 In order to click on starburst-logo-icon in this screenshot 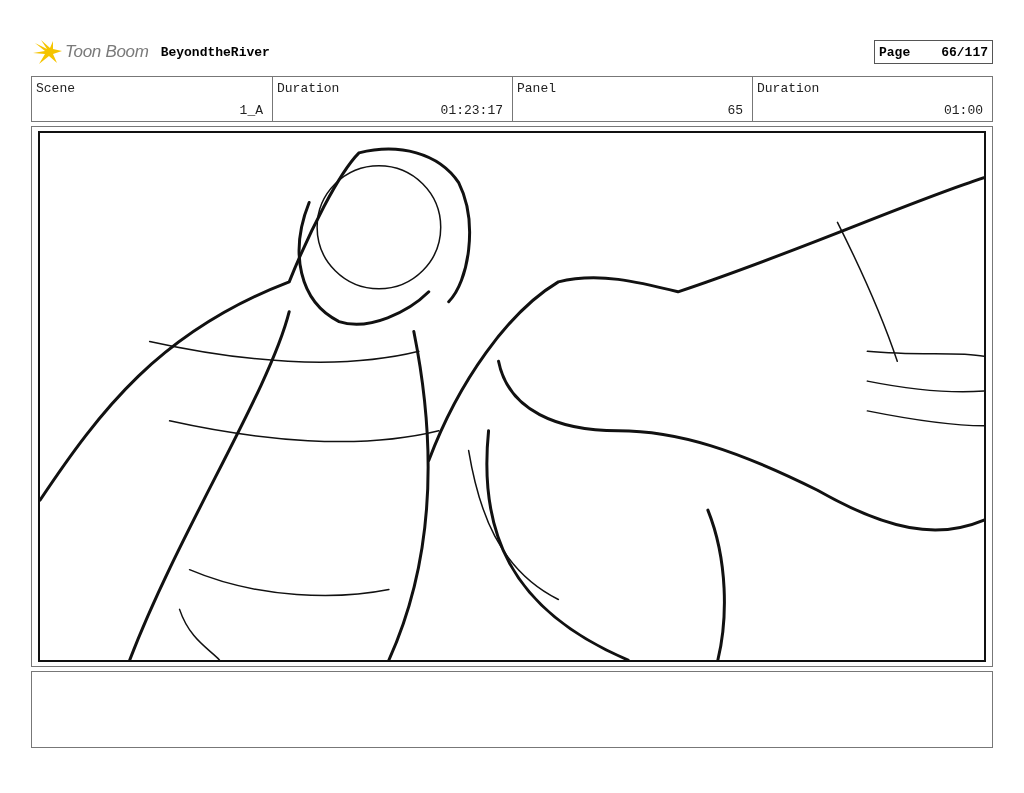, I will do `click(48, 52)`.